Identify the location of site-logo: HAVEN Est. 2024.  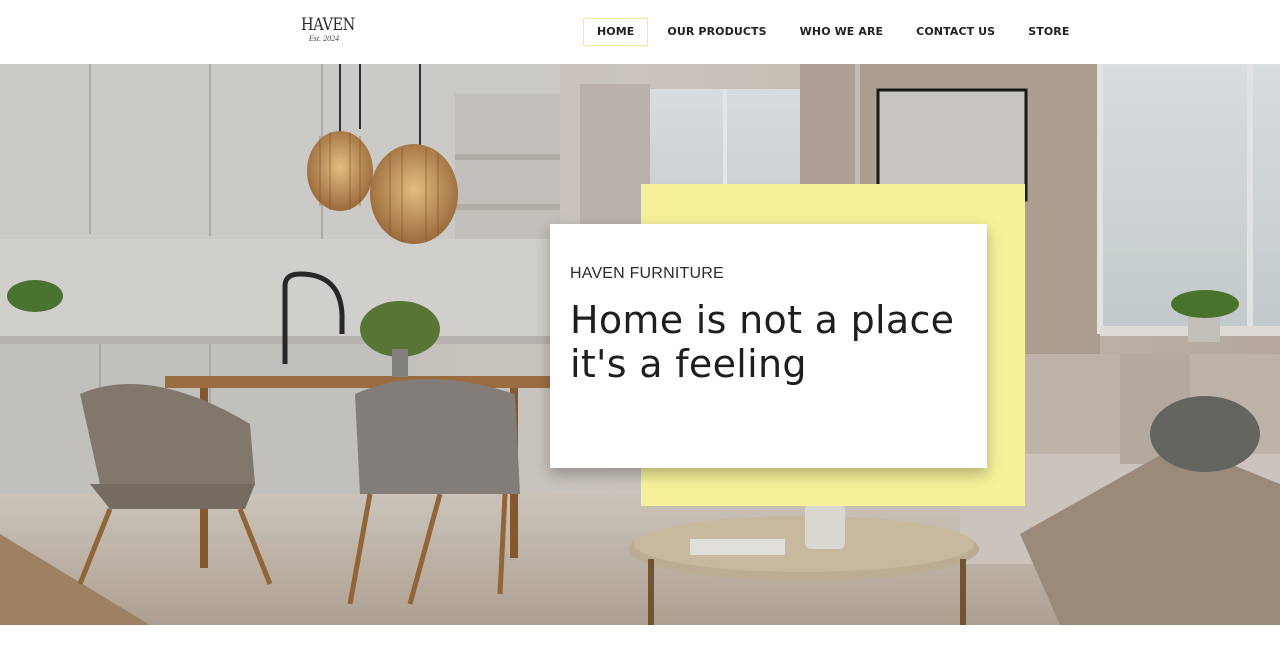
(326, 30).